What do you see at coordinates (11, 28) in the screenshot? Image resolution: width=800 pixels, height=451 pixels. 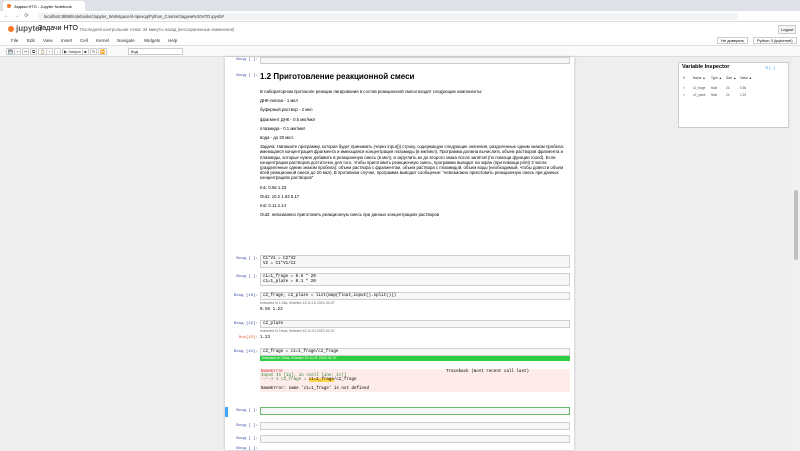 I see `jupyter-logo-icon` at bounding box center [11, 28].